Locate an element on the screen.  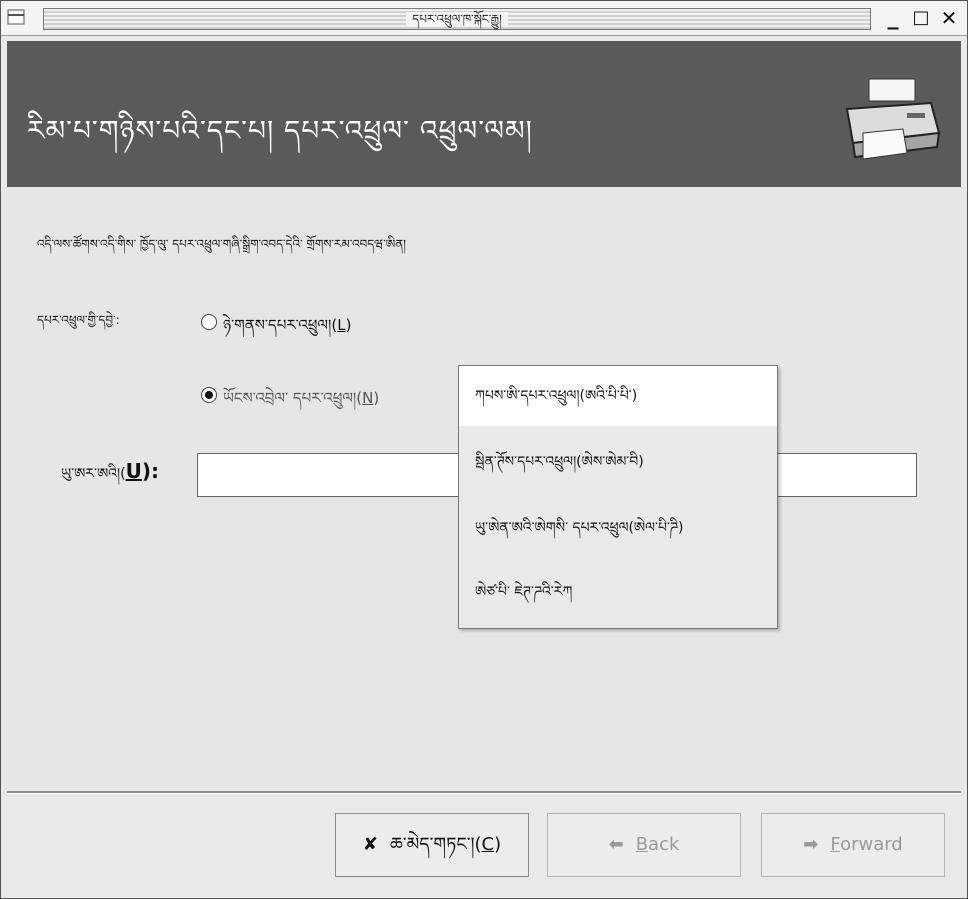
menu-item-lpd: ཡུ་ཨེན་ཨའི་ཨེགསི་ དཔར་འཕྲུལ(ཨེལ་པི་ཌི) is located at coordinates (618, 528).